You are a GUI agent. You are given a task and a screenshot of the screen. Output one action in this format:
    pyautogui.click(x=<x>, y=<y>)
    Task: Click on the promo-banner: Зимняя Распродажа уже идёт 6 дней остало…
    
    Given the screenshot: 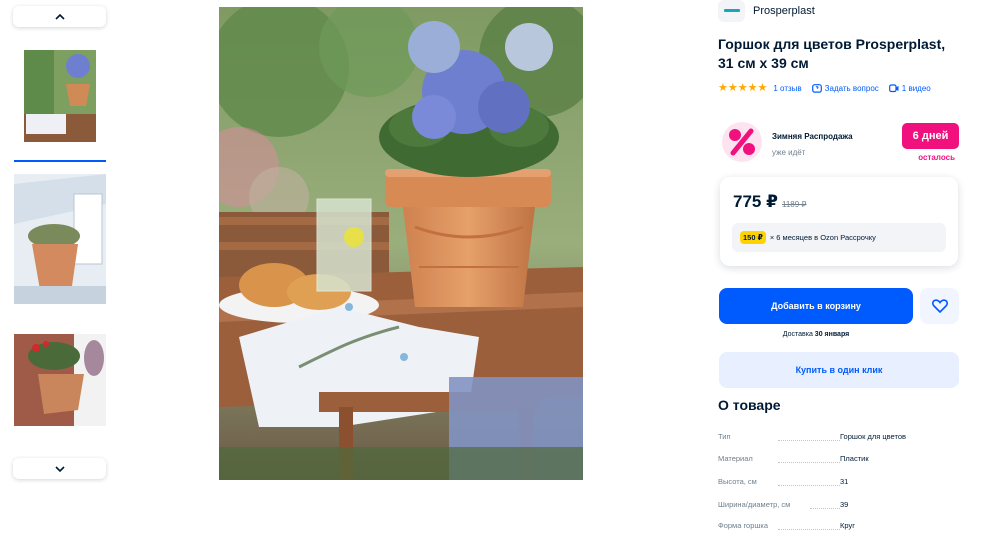 What is the action you would take?
    pyautogui.click(x=841, y=144)
    